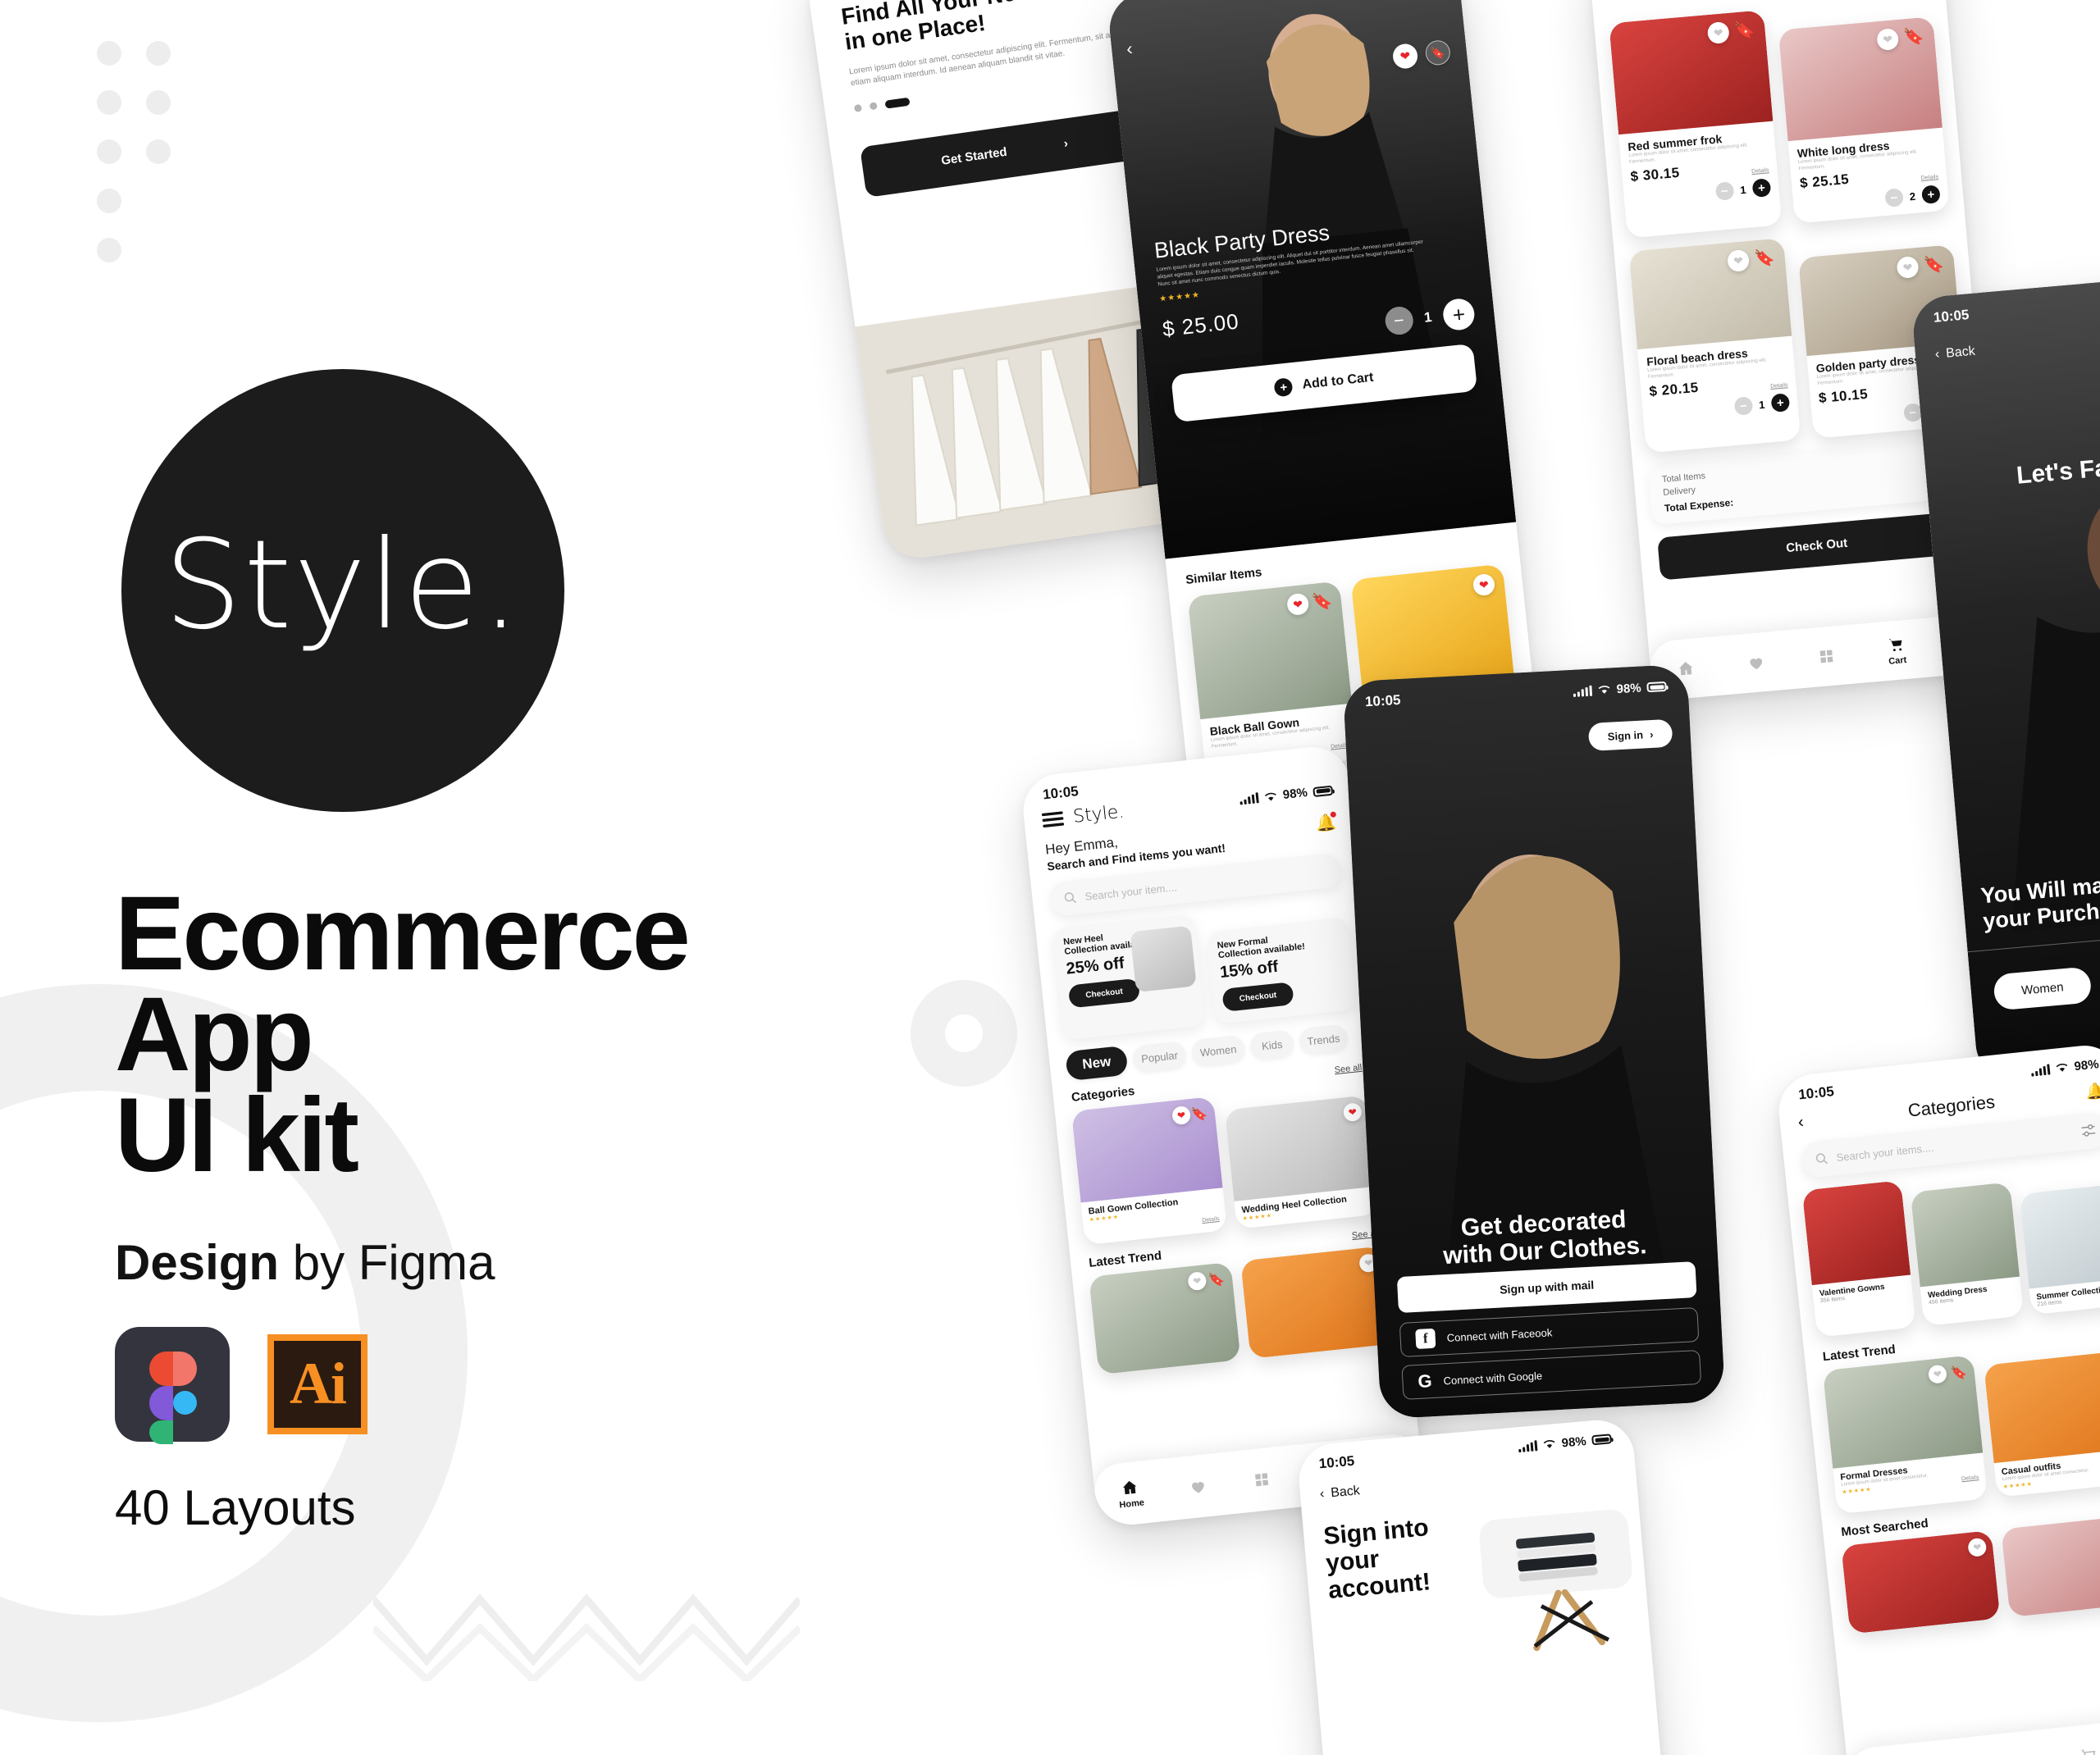 The image size is (2100, 1755). Describe the element at coordinates (1405, 57) in the screenshot. I see `favourite-icon: ❤` at that location.